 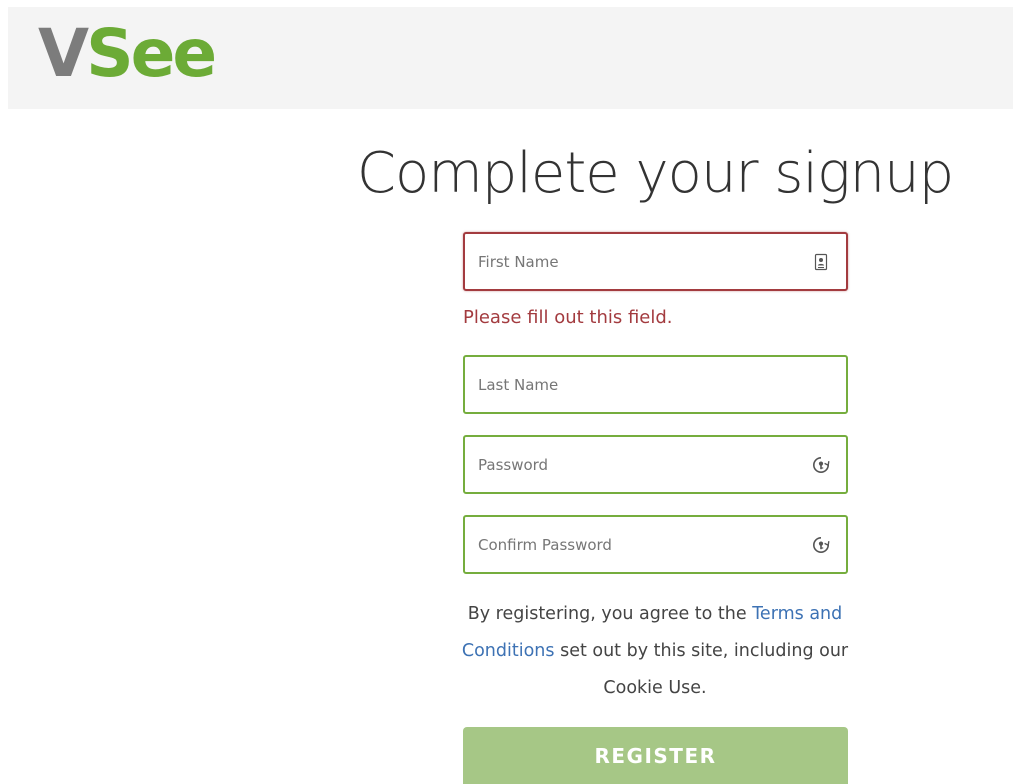 I want to click on terms-prefix: By registering, you agree to the, so click(x=610, y=614).